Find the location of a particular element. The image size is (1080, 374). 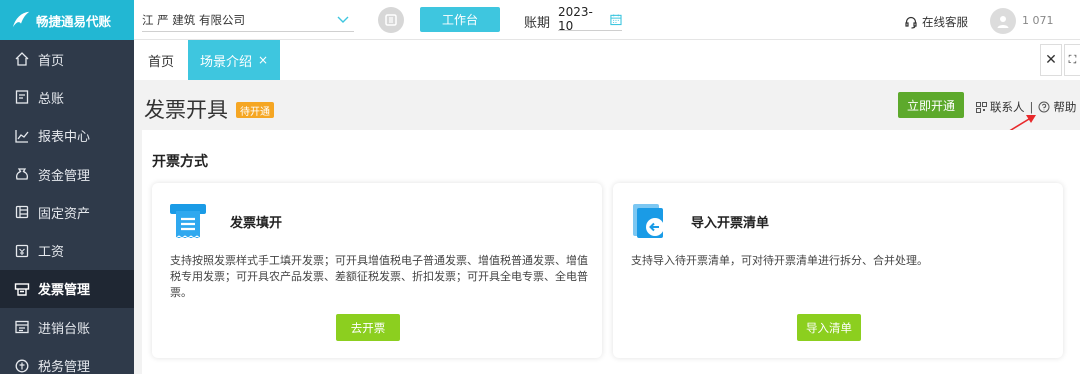

account-set-icon is located at coordinates (391, 20).